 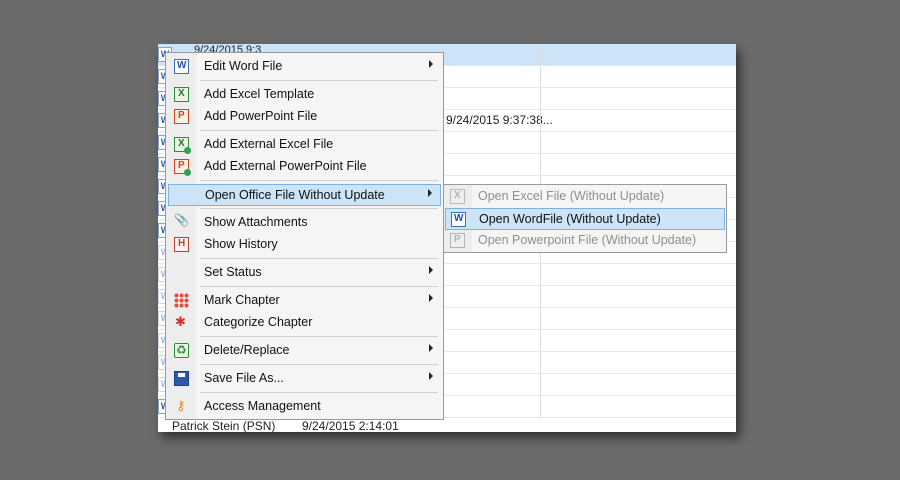 I want to click on menu-item-label: Categorize Chapter, so click(x=258, y=322).